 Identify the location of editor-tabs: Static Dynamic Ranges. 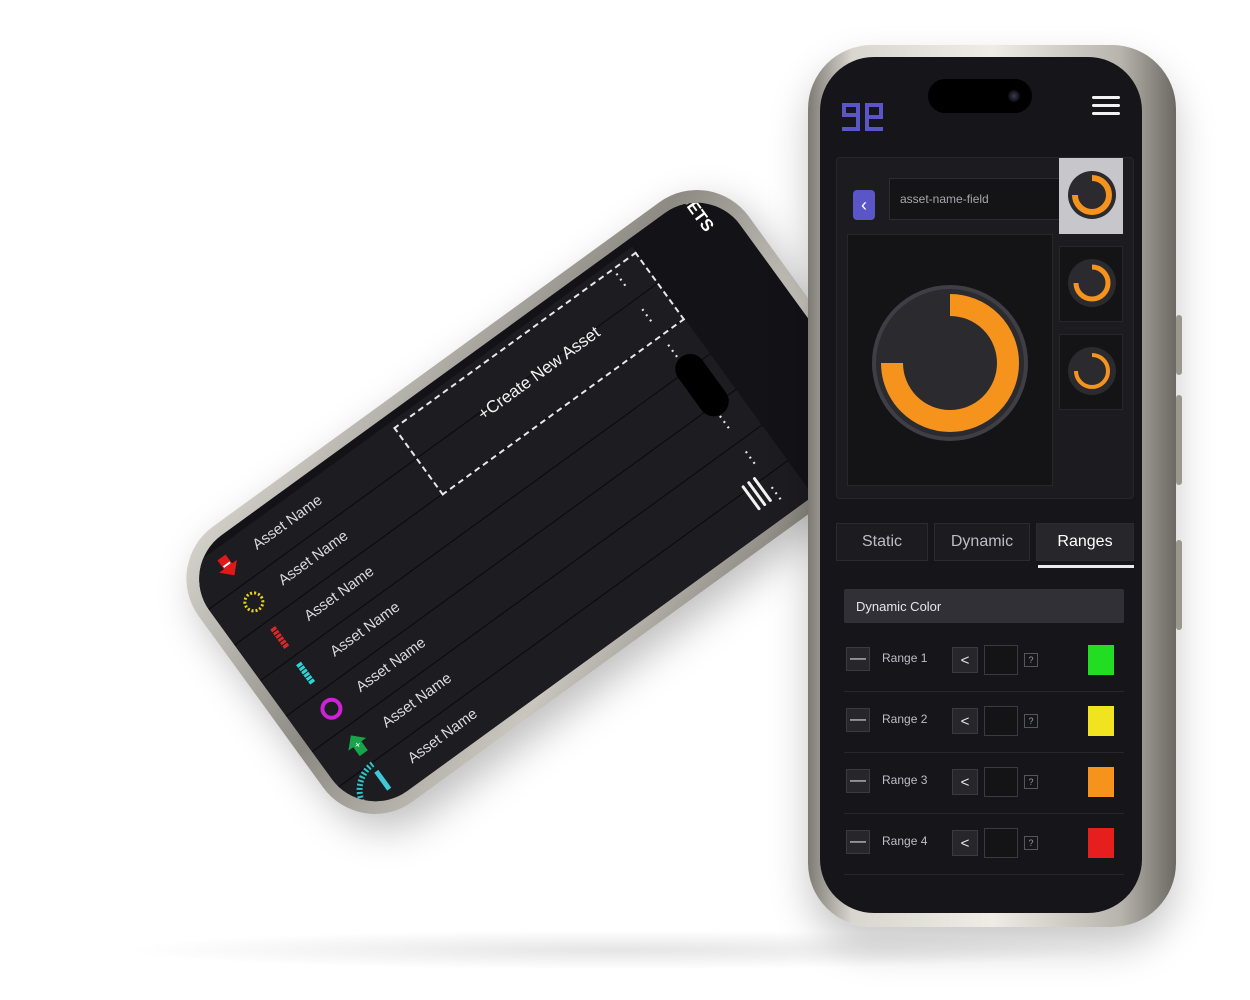
(986, 545).